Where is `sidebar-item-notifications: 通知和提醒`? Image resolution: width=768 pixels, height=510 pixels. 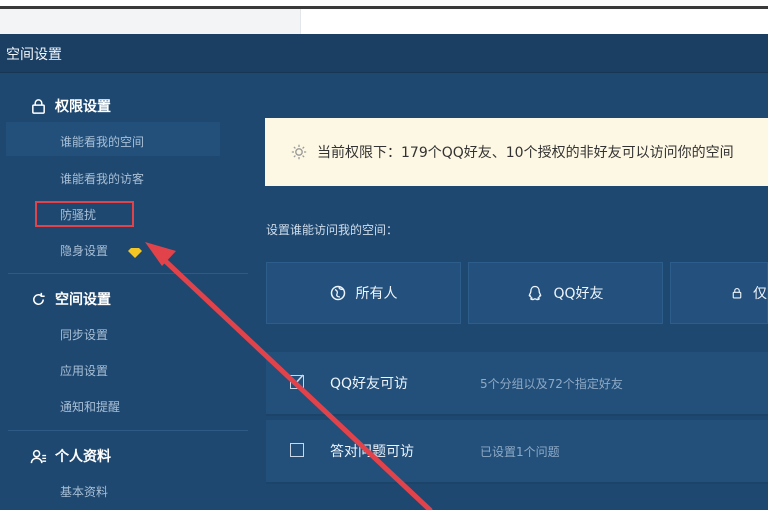
sidebar-item-notifications: 通知和提醒 is located at coordinates (90, 406).